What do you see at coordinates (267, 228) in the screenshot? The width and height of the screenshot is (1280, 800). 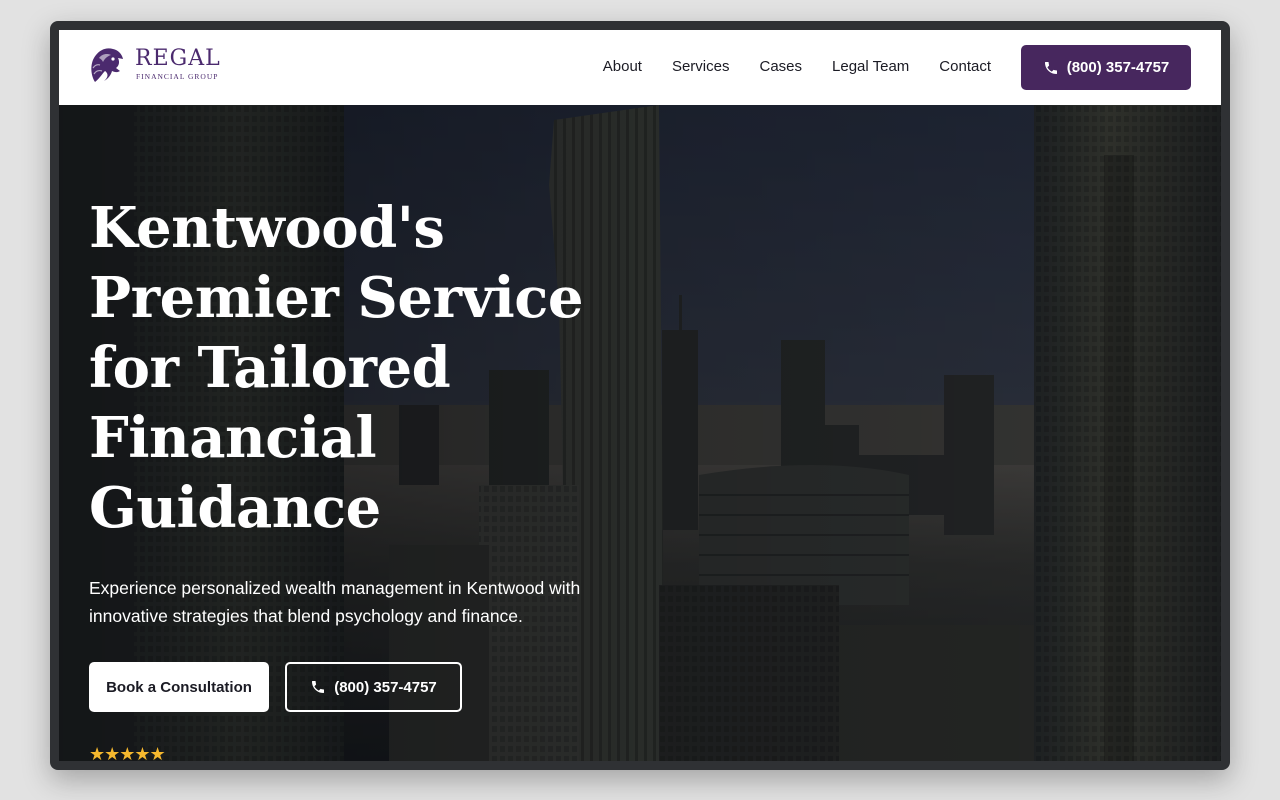 I see `hero-title-line: Kentwood's` at bounding box center [267, 228].